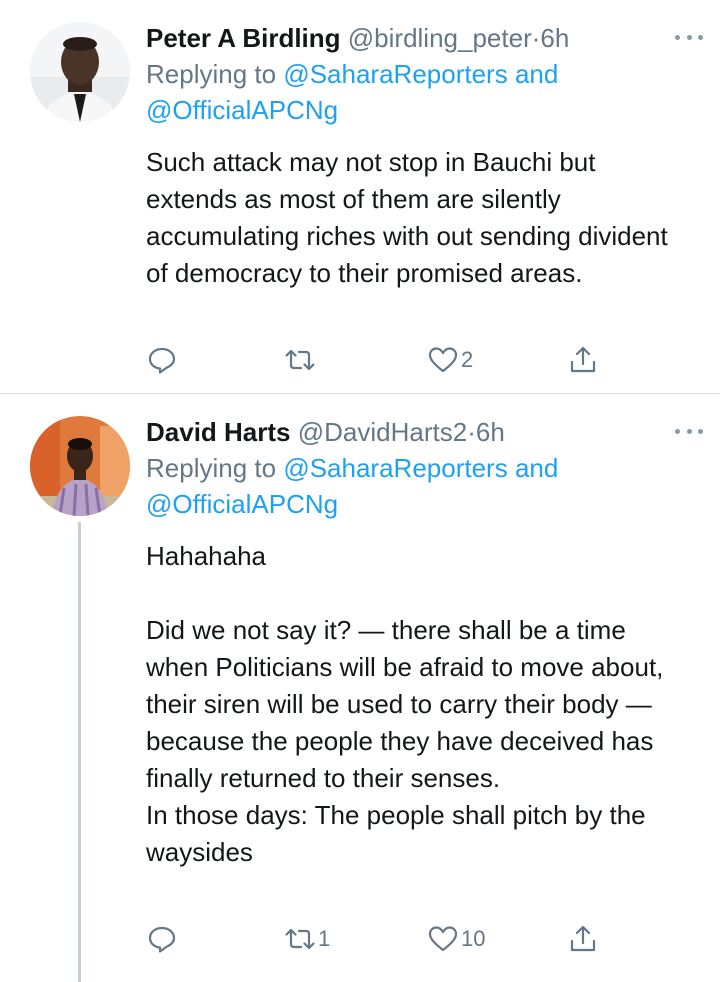 This screenshot has width=720, height=982. I want to click on tweet-actions: 1 10, so click(381, 939).